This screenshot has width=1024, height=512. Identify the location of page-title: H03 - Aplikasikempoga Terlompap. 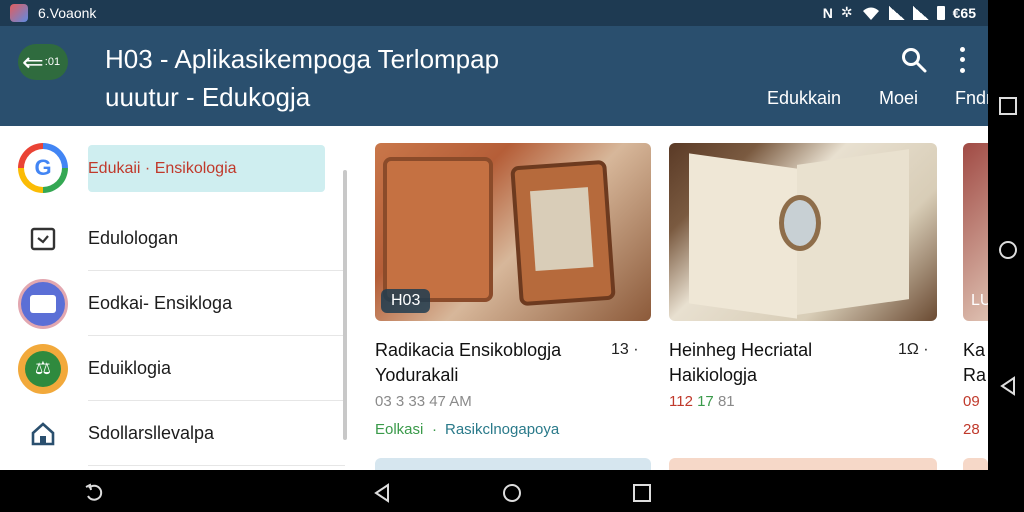
(302, 59).